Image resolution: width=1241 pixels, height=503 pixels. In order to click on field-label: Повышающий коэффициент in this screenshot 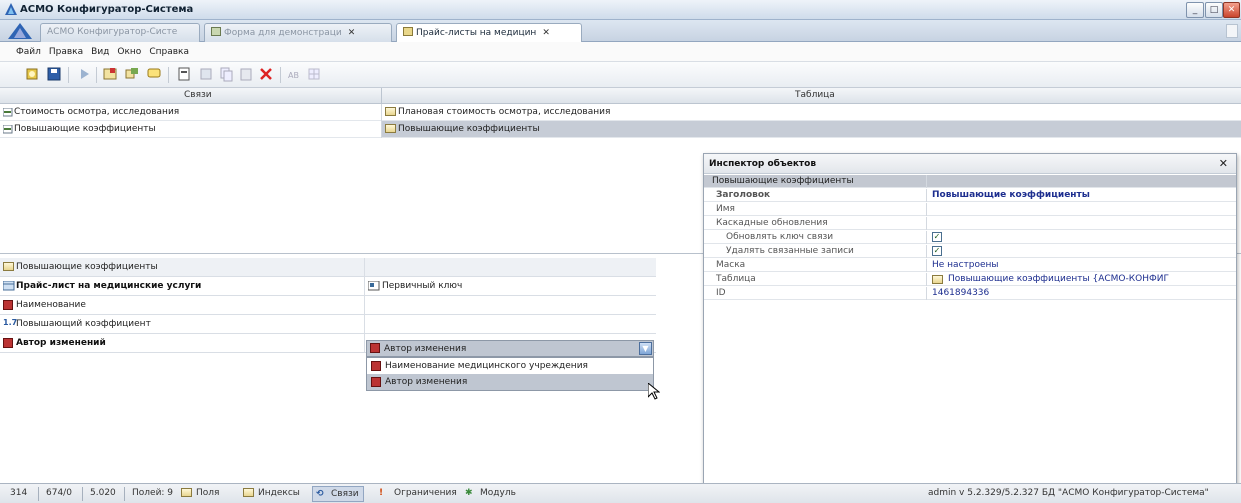, I will do `click(83, 324)`.